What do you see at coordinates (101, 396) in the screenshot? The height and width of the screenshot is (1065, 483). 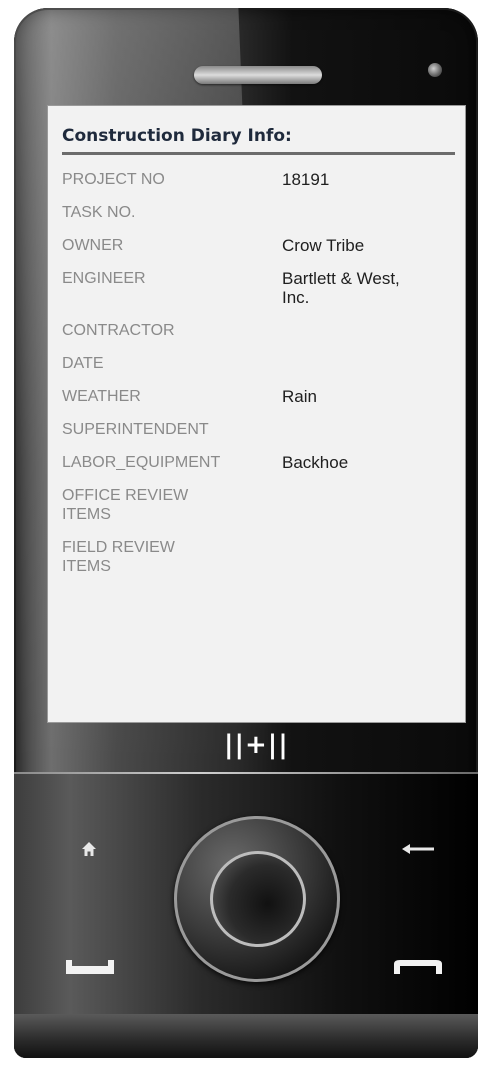 I see `field-label: WEATHER` at bounding box center [101, 396].